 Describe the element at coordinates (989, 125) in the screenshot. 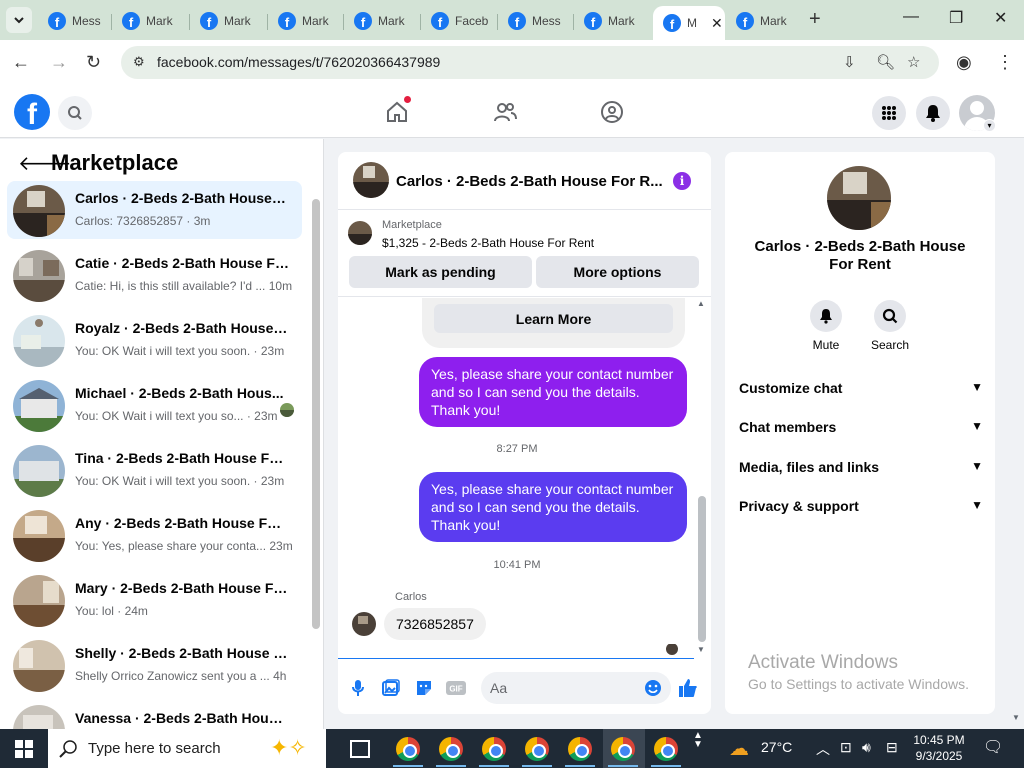

I see `account-chevron-icon: ▾` at that location.